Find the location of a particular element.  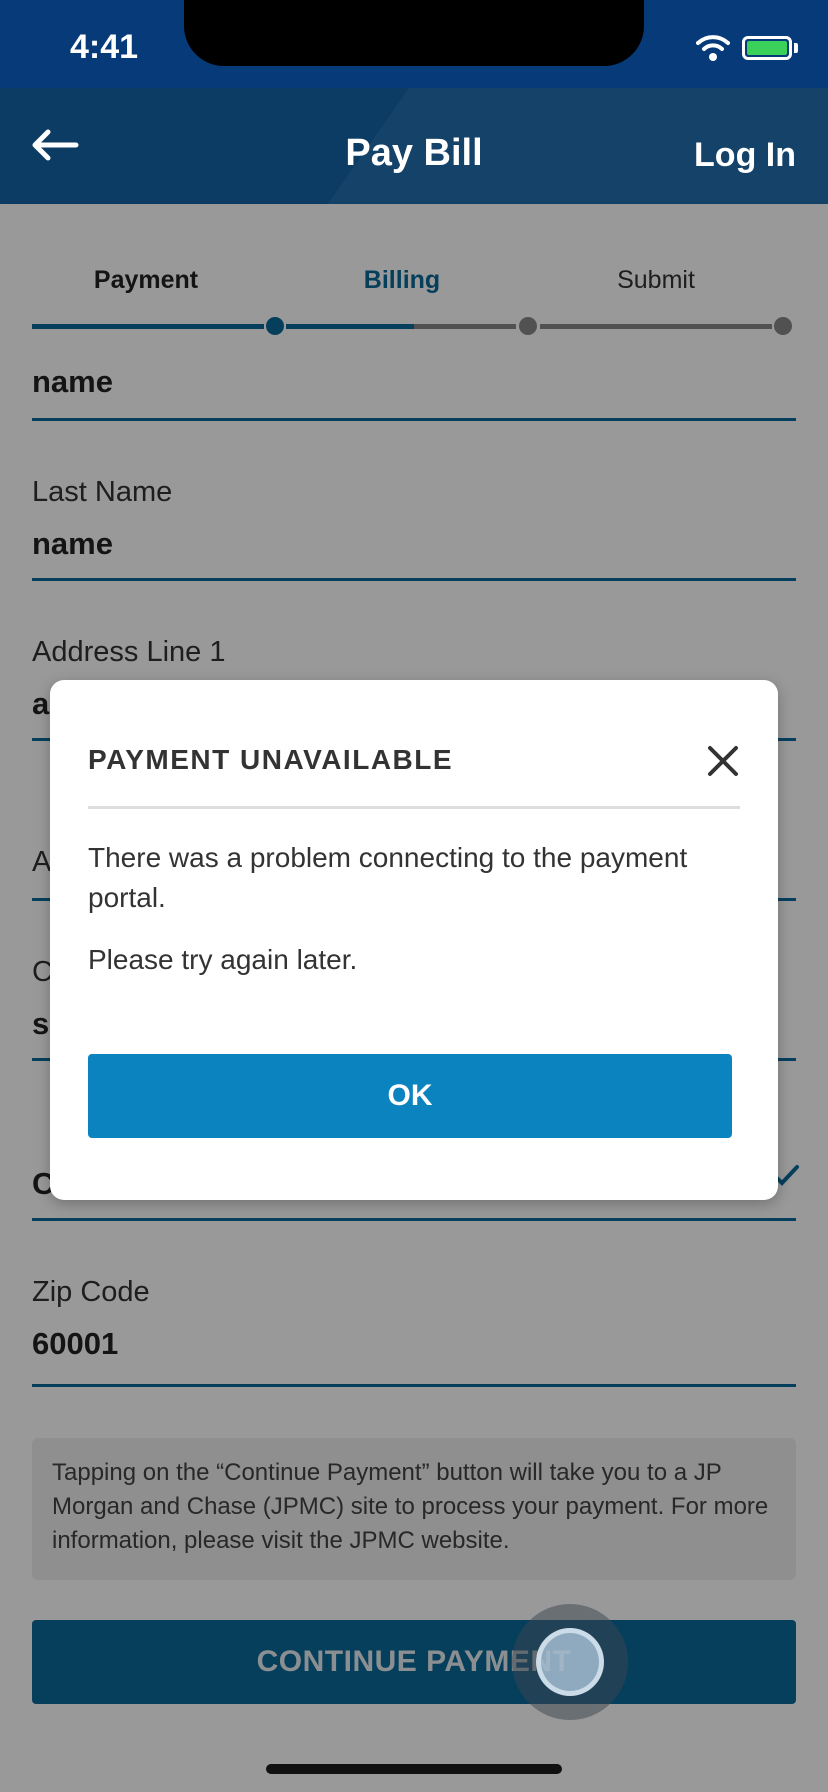

dialog-message-secondary: Please try again later. is located at coordinates (223, 959).